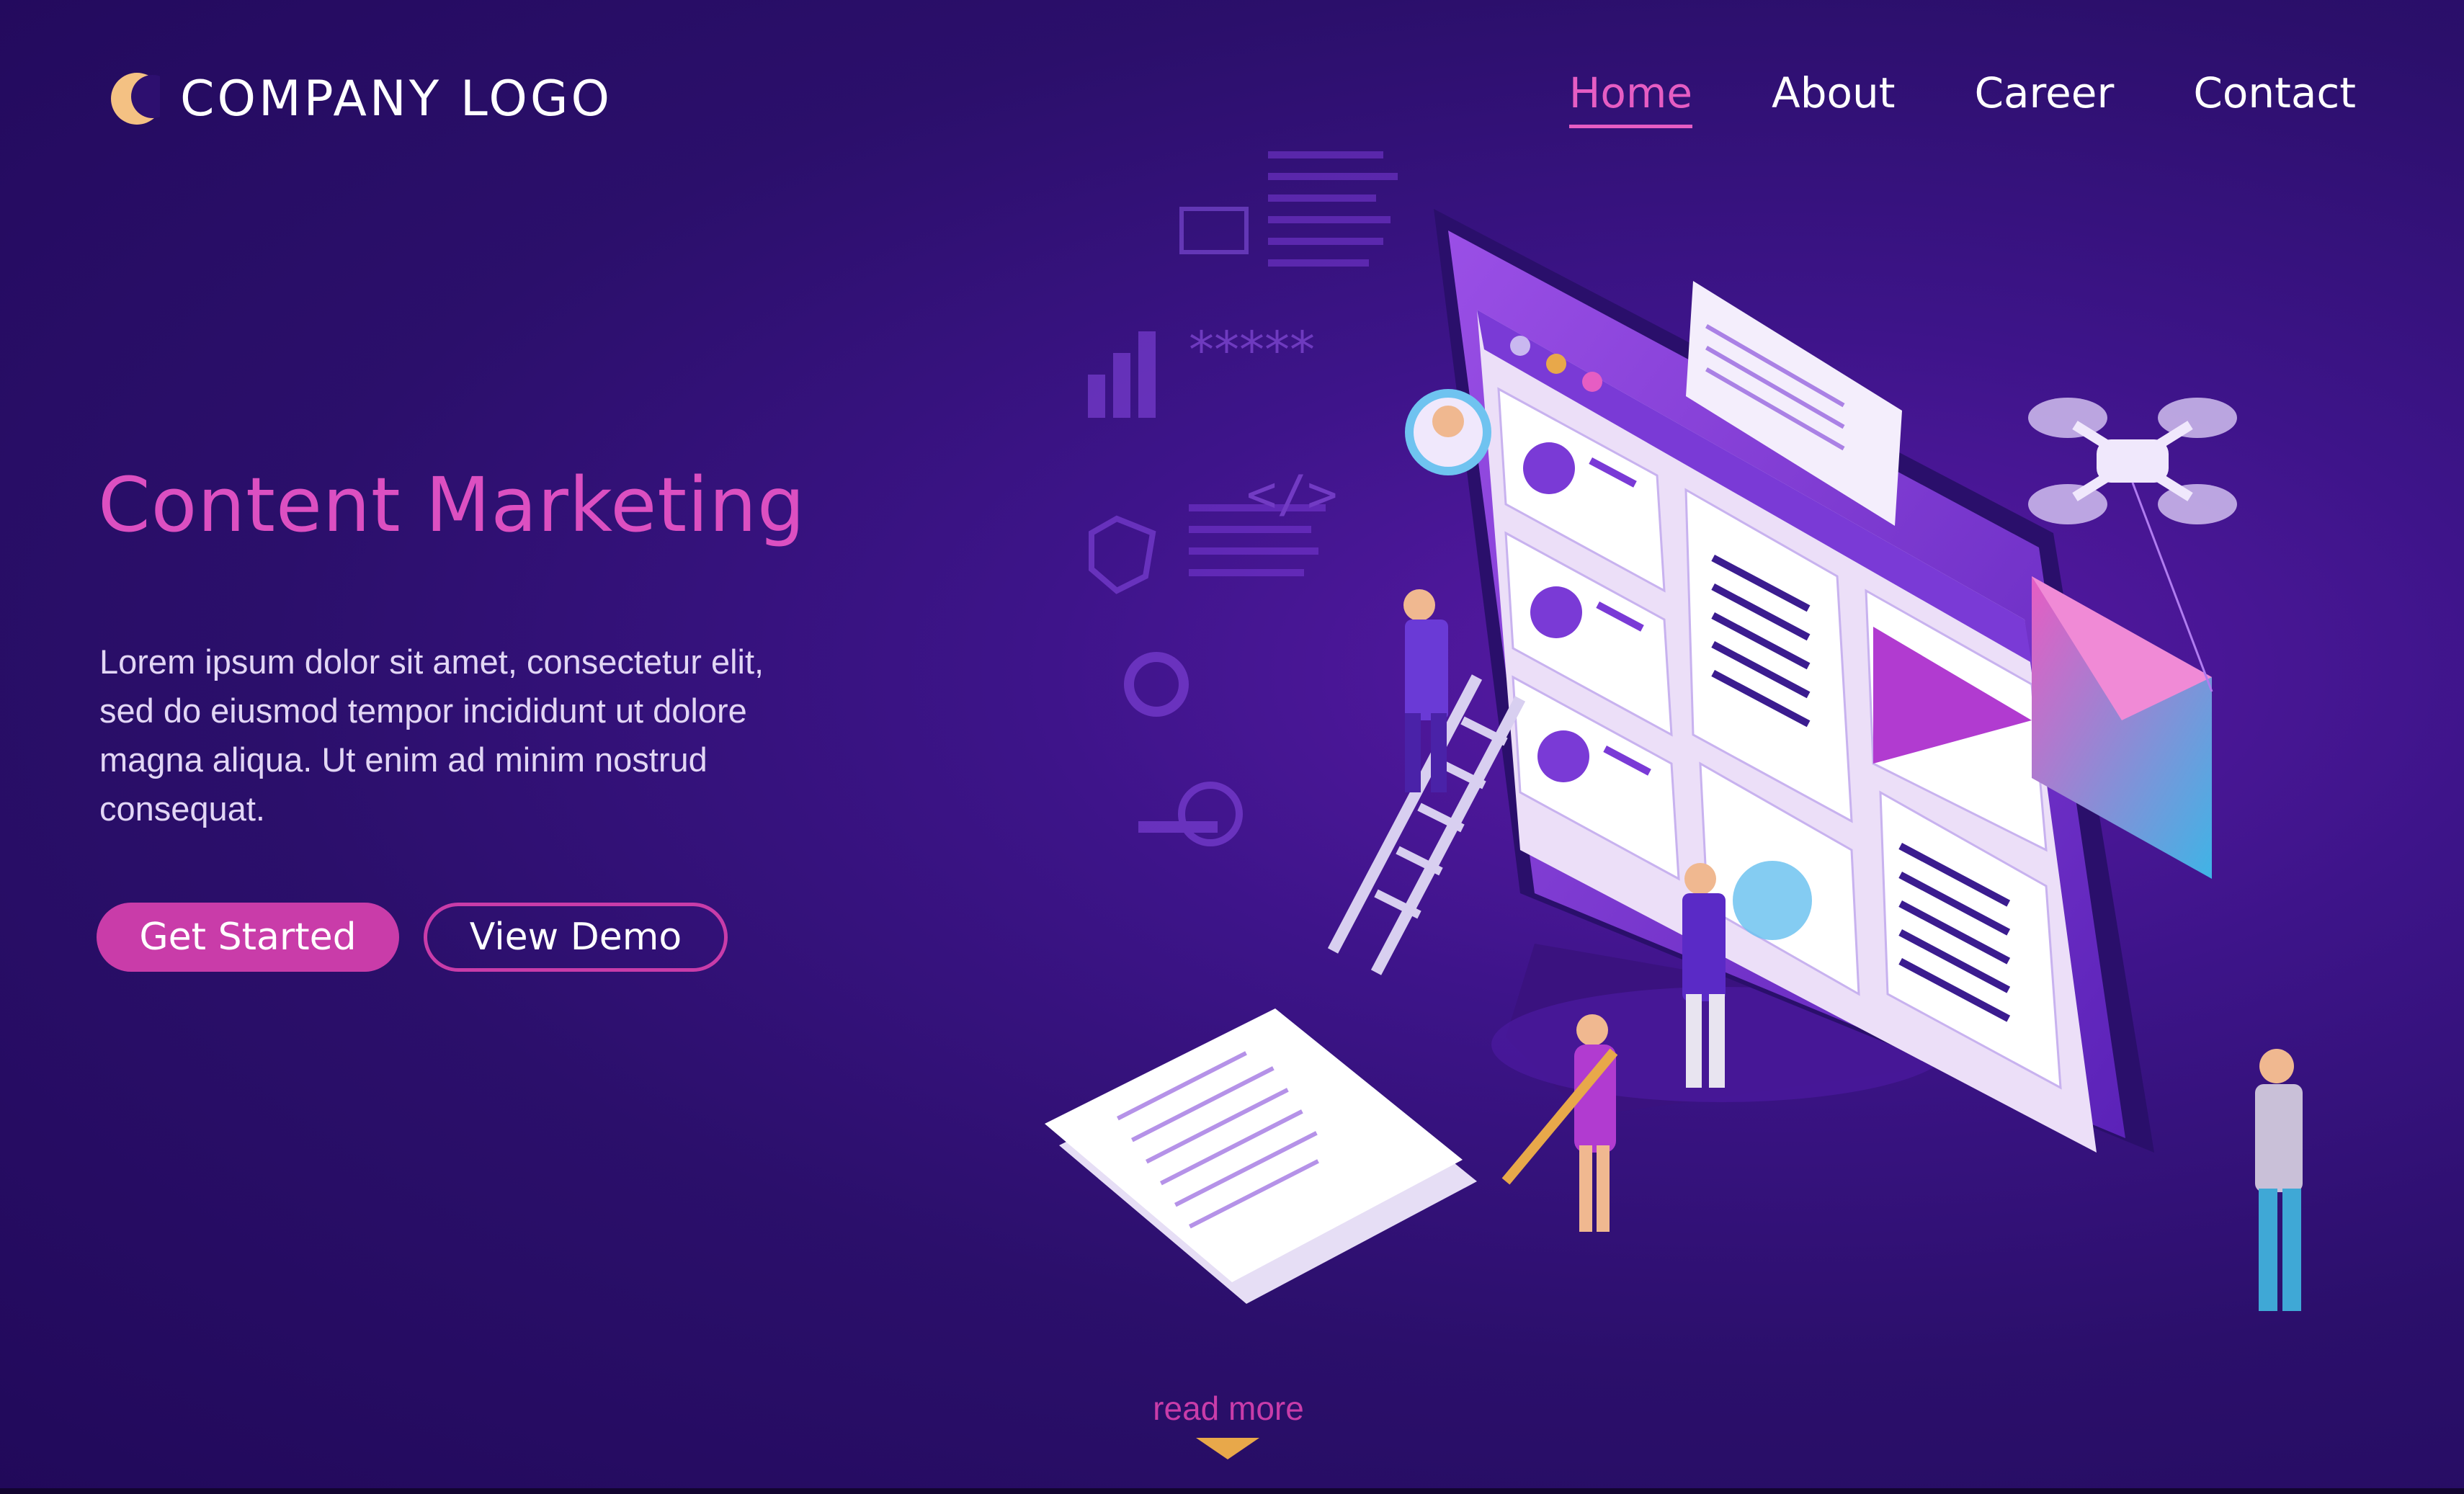 This screenshot has height=1494, width=2464. Describe the element at coordinates (1833, 98) in the screenshot. I see `nav-about: About` at that location.